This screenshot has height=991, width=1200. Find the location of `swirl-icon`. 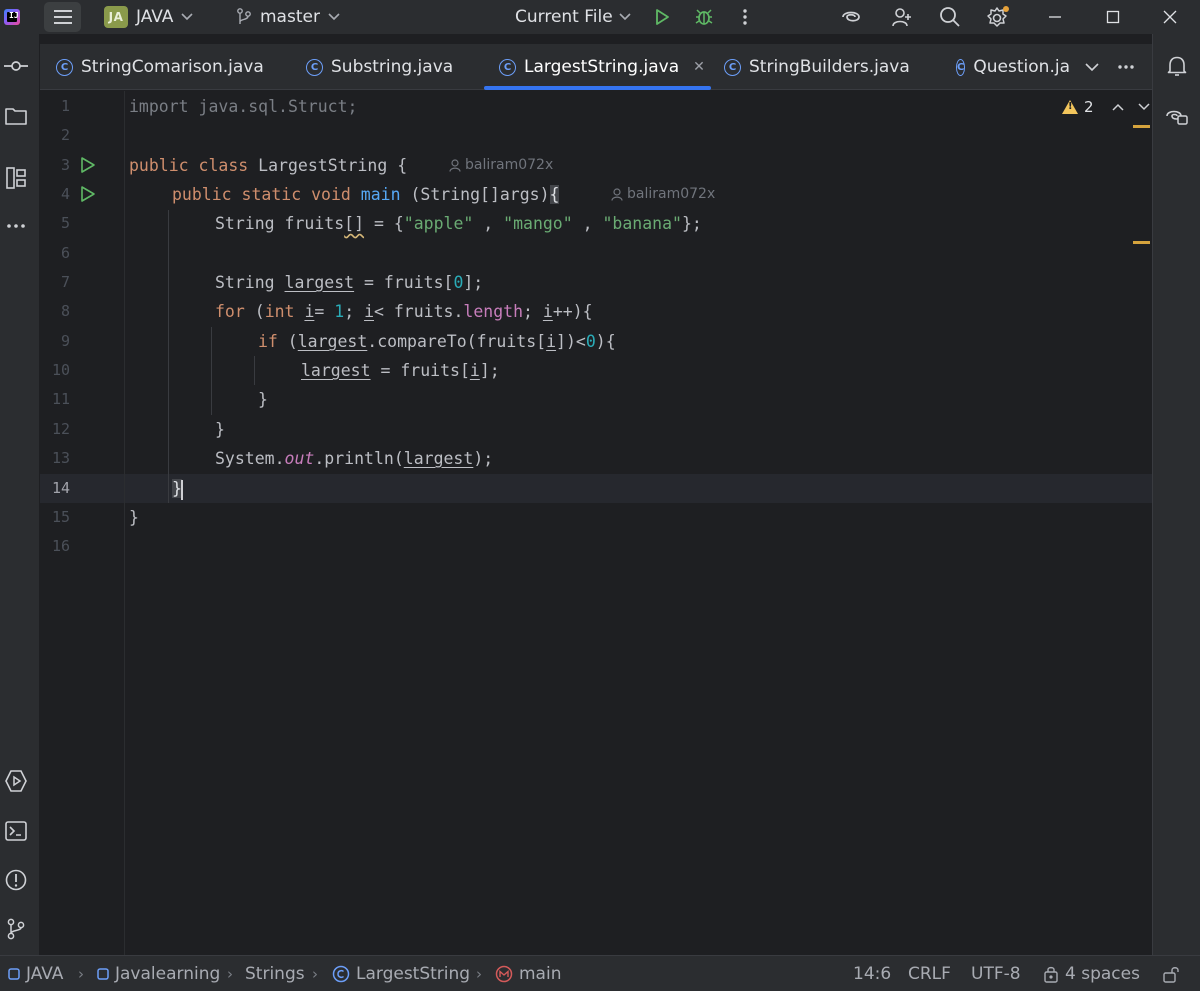

swirl-icon is located at coordinates (851, 16).